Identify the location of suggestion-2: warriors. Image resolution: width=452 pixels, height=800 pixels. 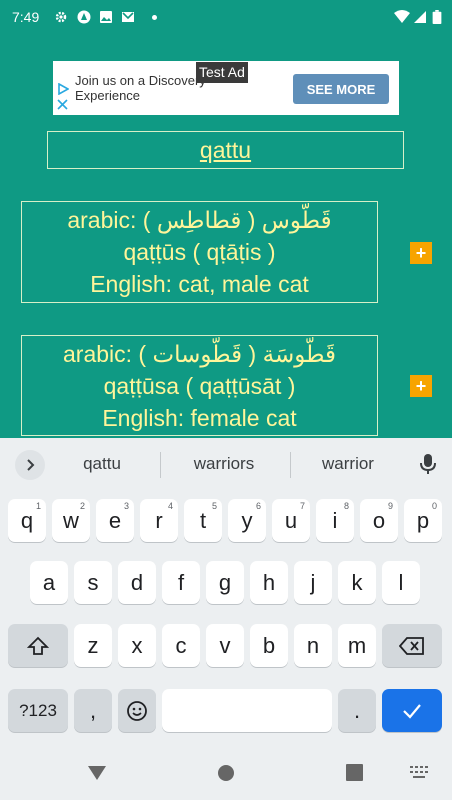
(224, 464).